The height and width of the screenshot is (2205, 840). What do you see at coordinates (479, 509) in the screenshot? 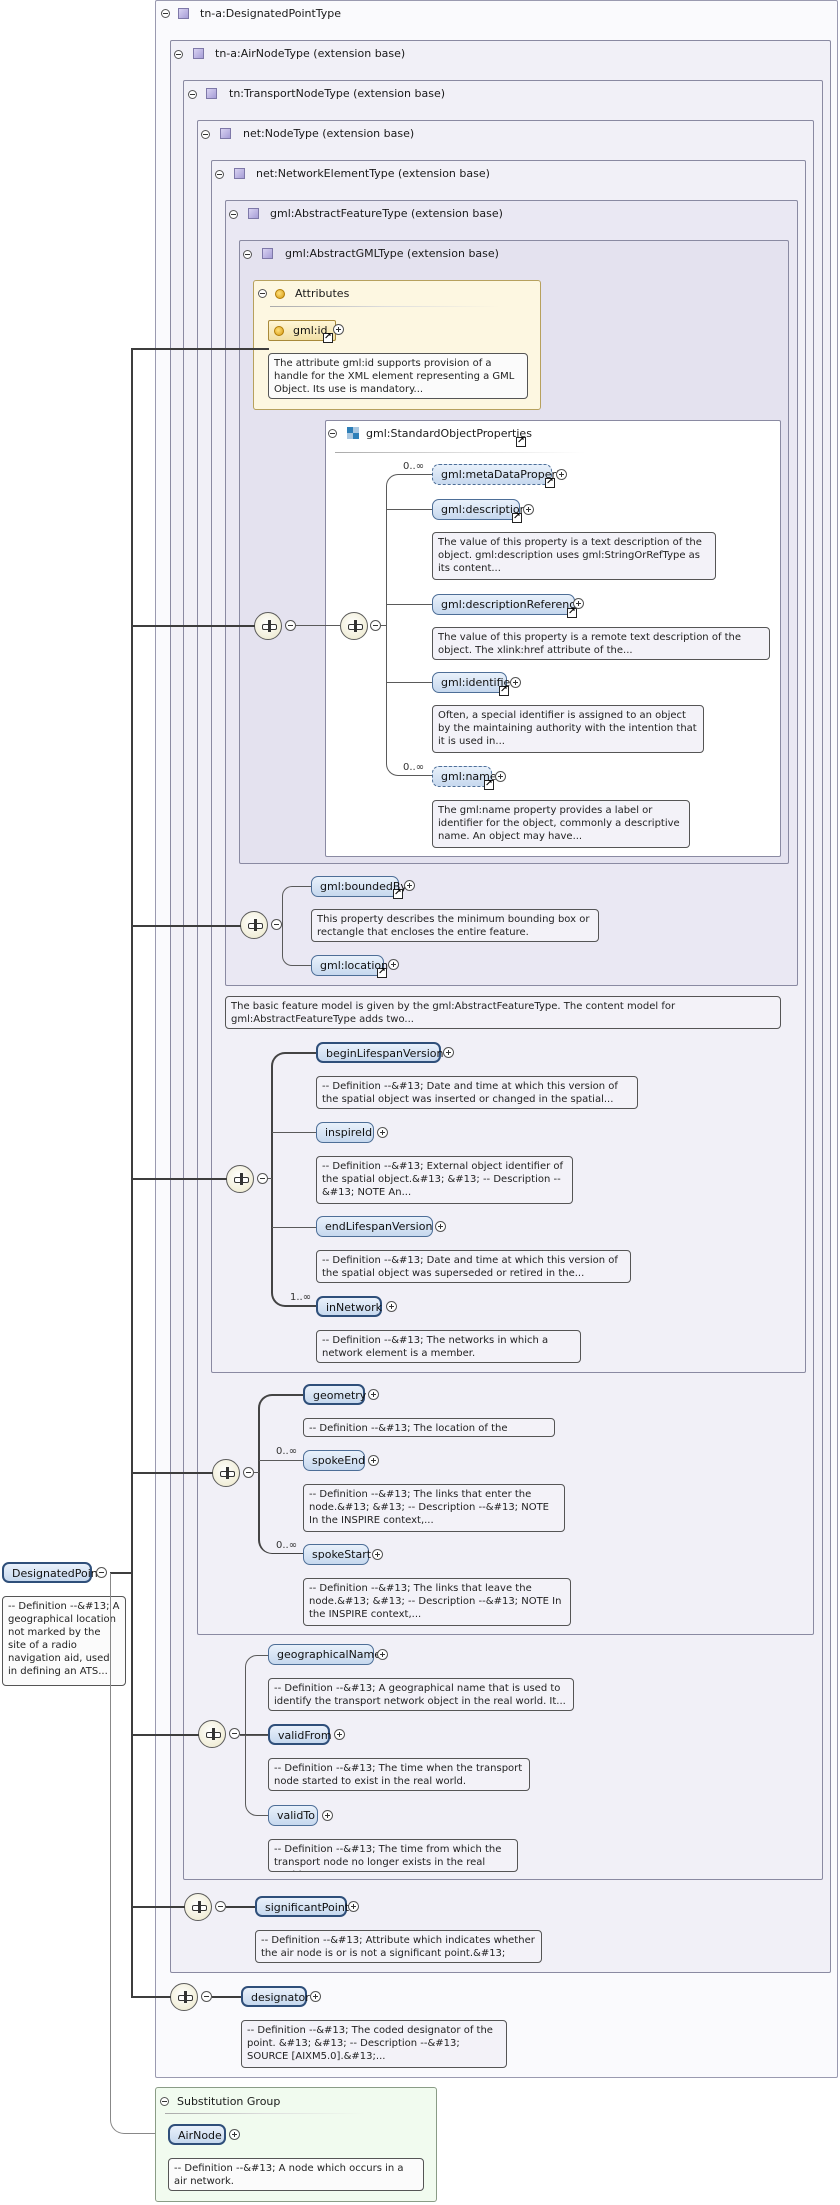
I see `gml-description: gml:description` at bounding box center [479, 509].